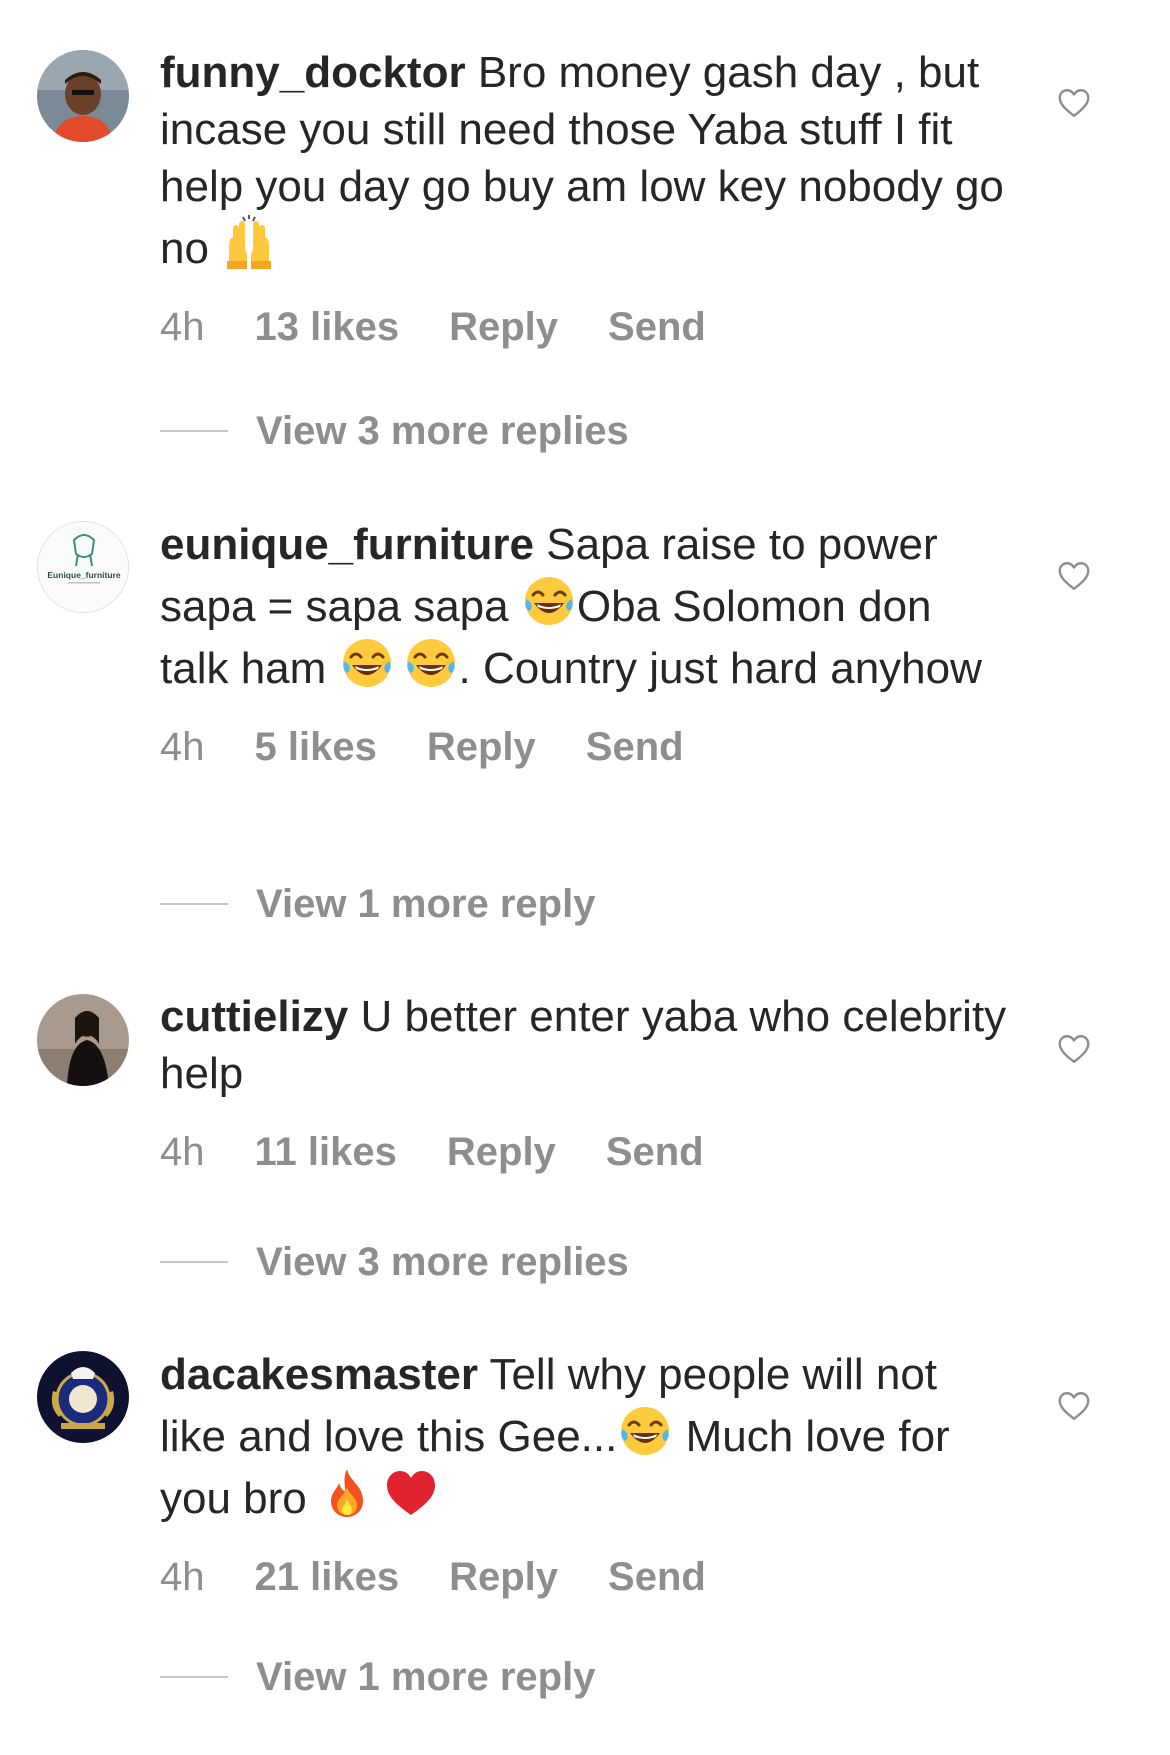 Image resolution: width=1170 pixels, height=1755 pixels. What do you see at coordinates (585, 1577) in the screenshot?
I see `comment-meta: 4h 21 likes Reply Send` at bounding box center [585, 1577].